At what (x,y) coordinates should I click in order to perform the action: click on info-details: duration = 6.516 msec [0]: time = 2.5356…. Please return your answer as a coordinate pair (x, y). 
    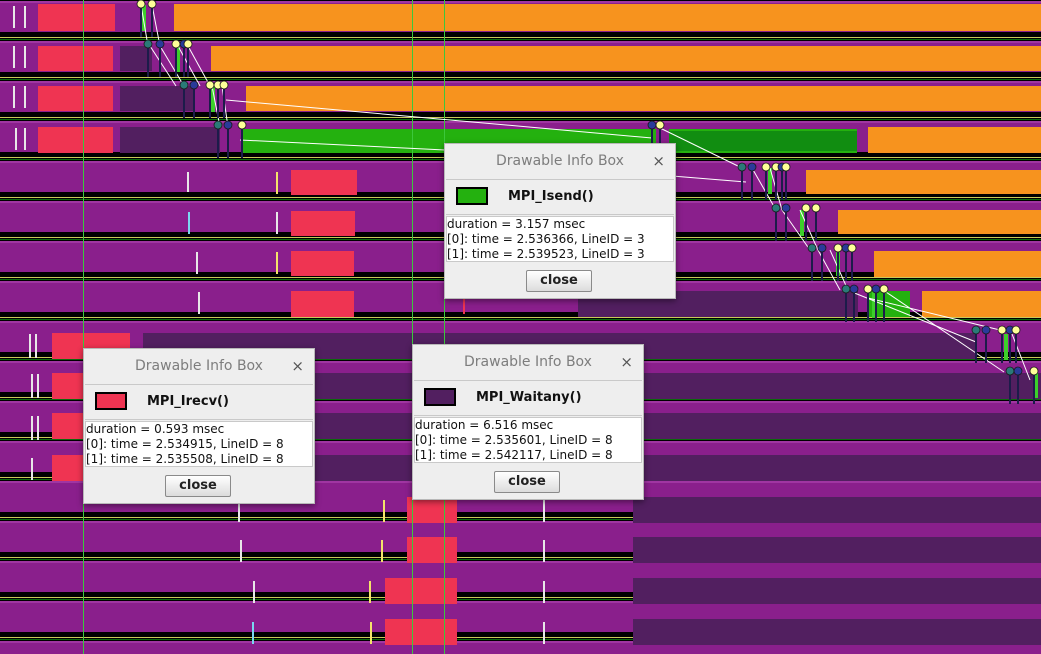
    Looking at the image, I should click on (528, 440).